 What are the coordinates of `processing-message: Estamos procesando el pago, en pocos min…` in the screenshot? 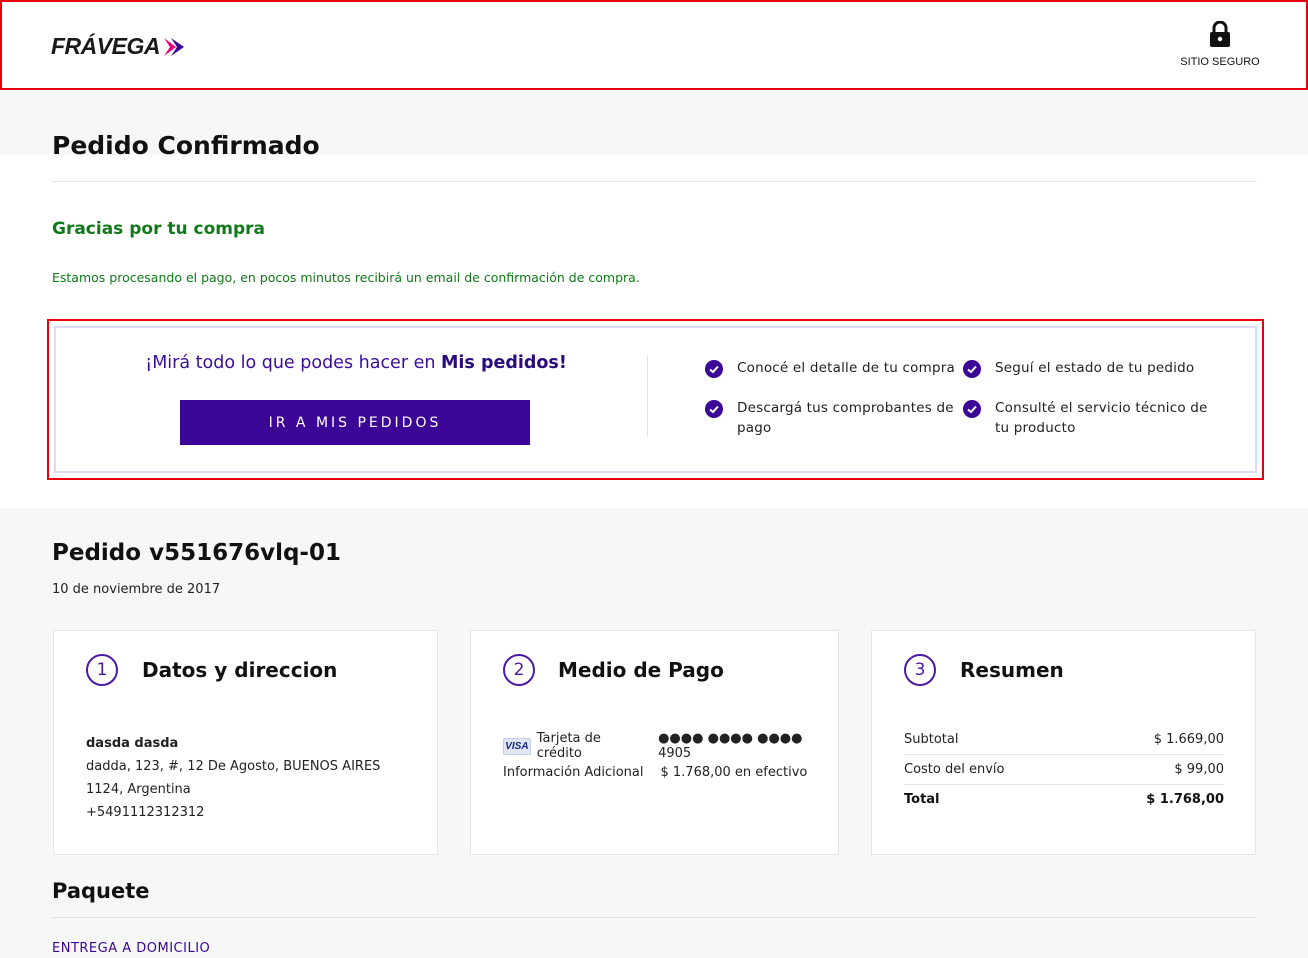 It's located at (346, 277).